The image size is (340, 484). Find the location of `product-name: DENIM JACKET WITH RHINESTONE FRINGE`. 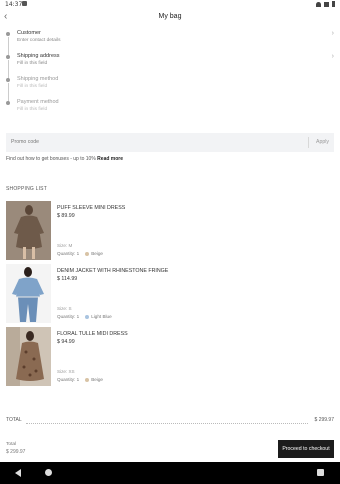

product-name: DENIM JACKET WITH RHINESTONE FRINGE is located at coordinates (112, 271).